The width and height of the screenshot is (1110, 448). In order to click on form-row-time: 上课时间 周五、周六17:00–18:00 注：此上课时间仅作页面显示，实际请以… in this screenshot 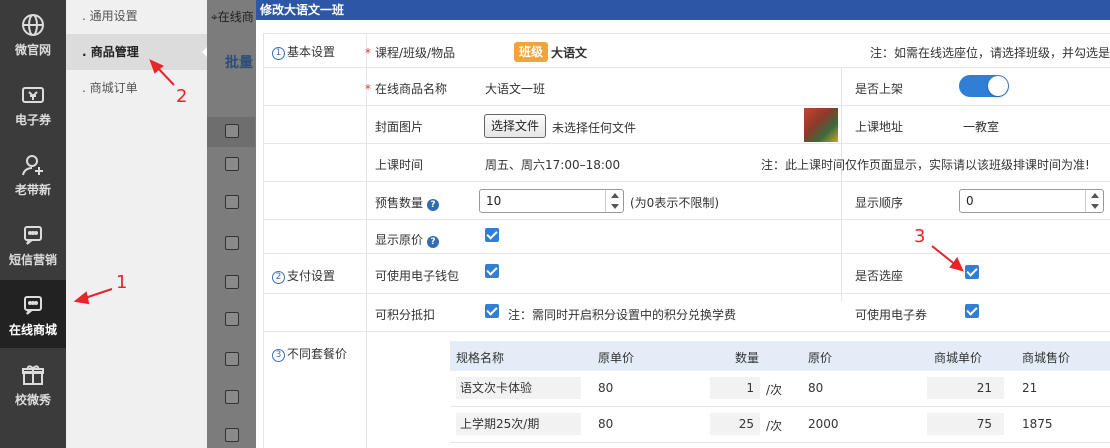, I will do `click(687, 163)`.